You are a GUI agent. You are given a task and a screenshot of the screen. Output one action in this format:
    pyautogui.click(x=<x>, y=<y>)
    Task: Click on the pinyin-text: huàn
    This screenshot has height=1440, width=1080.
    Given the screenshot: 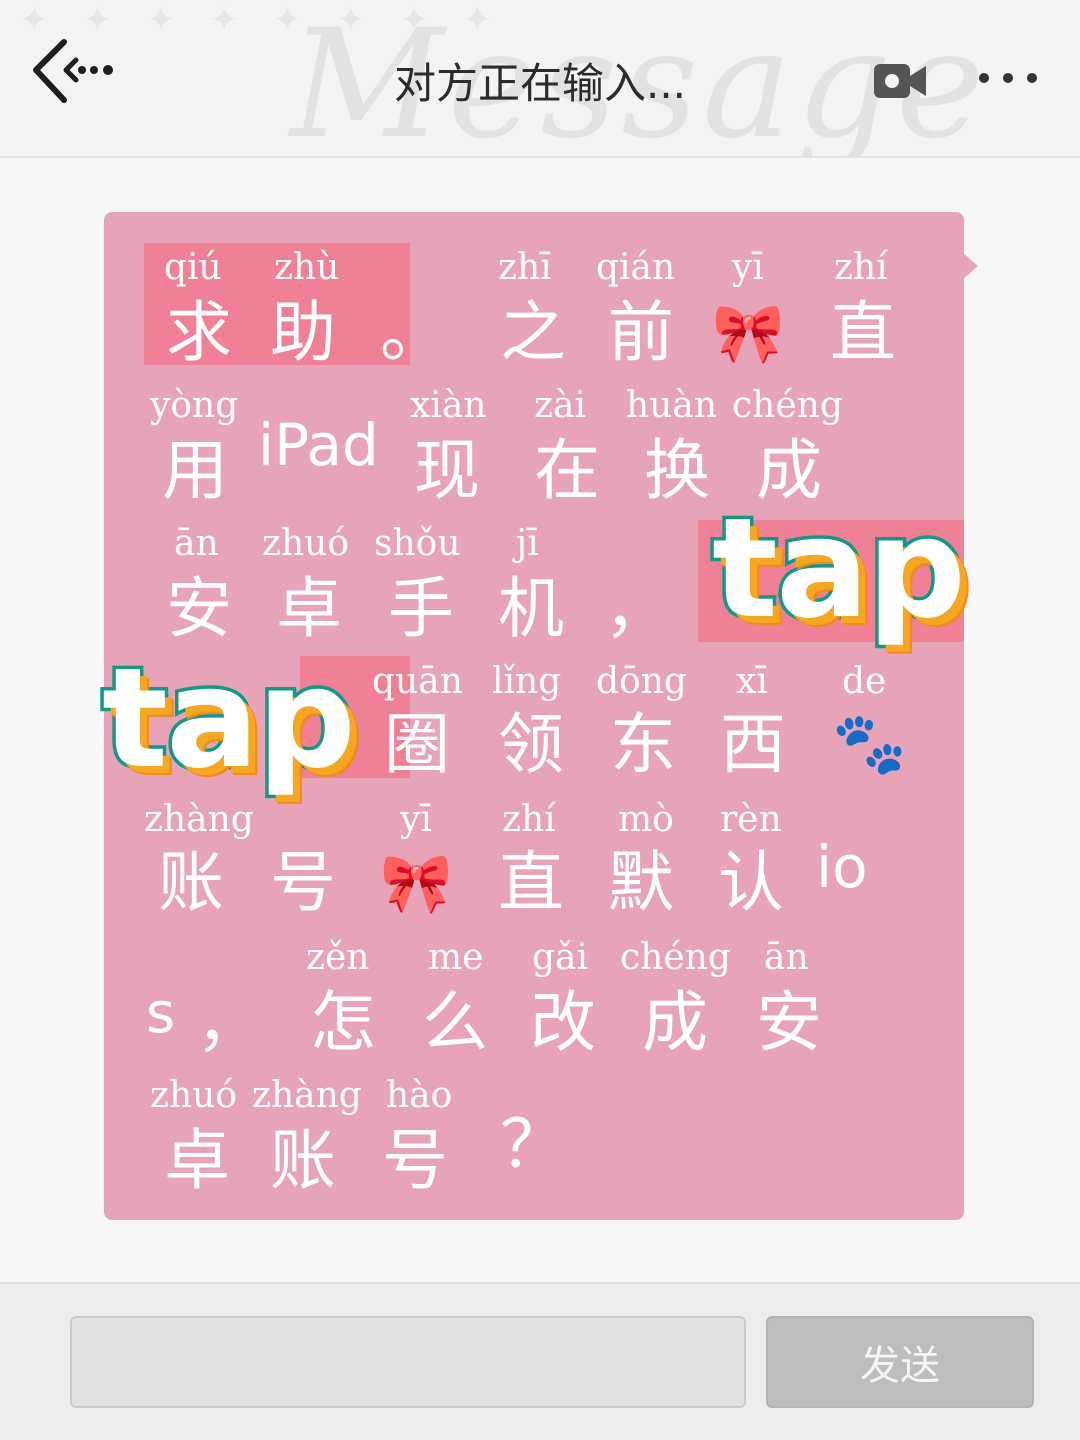 What is the action you would take?
    pyautogui.click(x=672, y=405)
    